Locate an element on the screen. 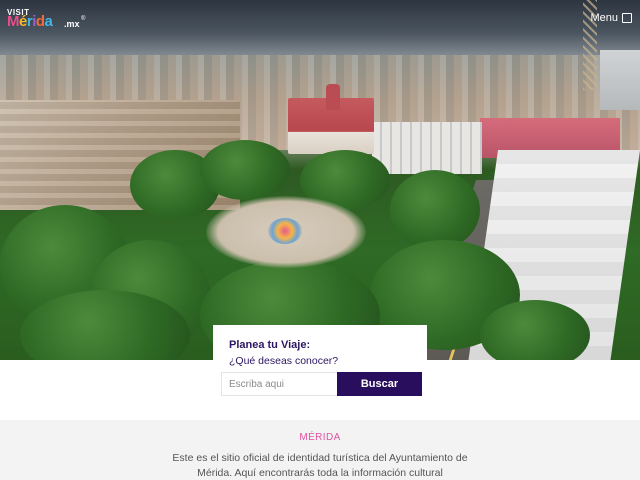  hero-tall-building is located at coordinates (620, 80).